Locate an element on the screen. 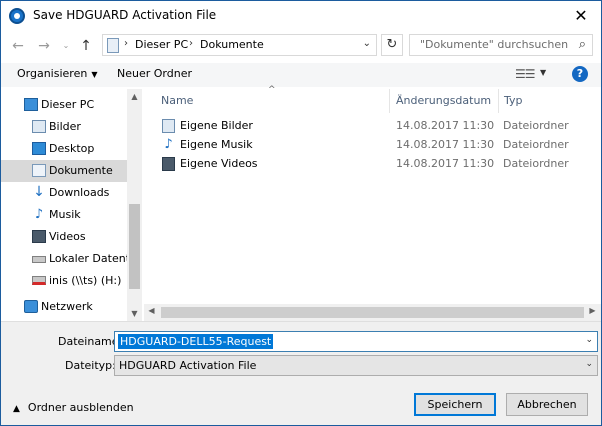 Image resolution: width=602 pixels, height=426 pixels. hide-folders-toggle: ▲ Ordner ausblenden is located at coordinates (73, 407).